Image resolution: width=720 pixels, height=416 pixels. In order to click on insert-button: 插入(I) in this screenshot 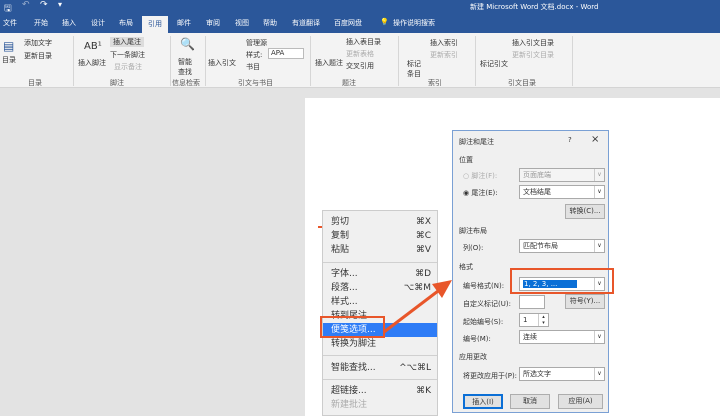, I will do `click(483, 401)`.